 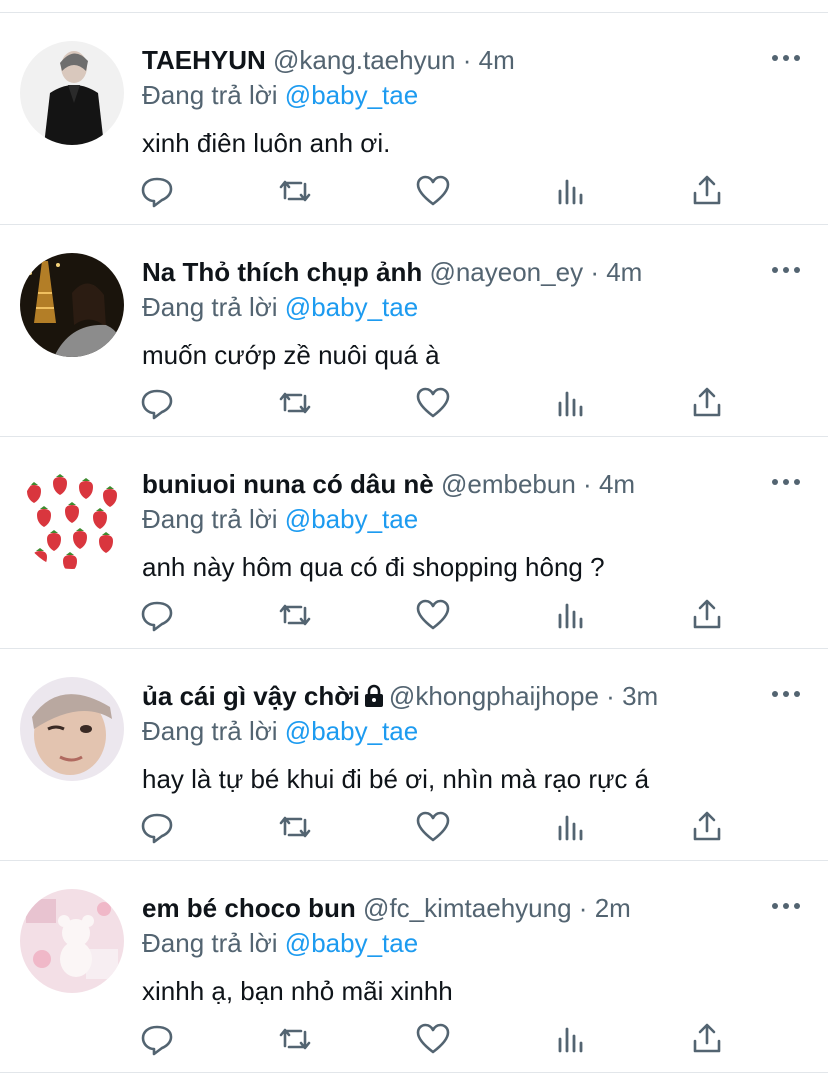 What do you see at coordinates (291, 355) in the screenshot?
I see `tweet-text: muốn cướp zề nuôi quá à` at bounding box center [291, 355].